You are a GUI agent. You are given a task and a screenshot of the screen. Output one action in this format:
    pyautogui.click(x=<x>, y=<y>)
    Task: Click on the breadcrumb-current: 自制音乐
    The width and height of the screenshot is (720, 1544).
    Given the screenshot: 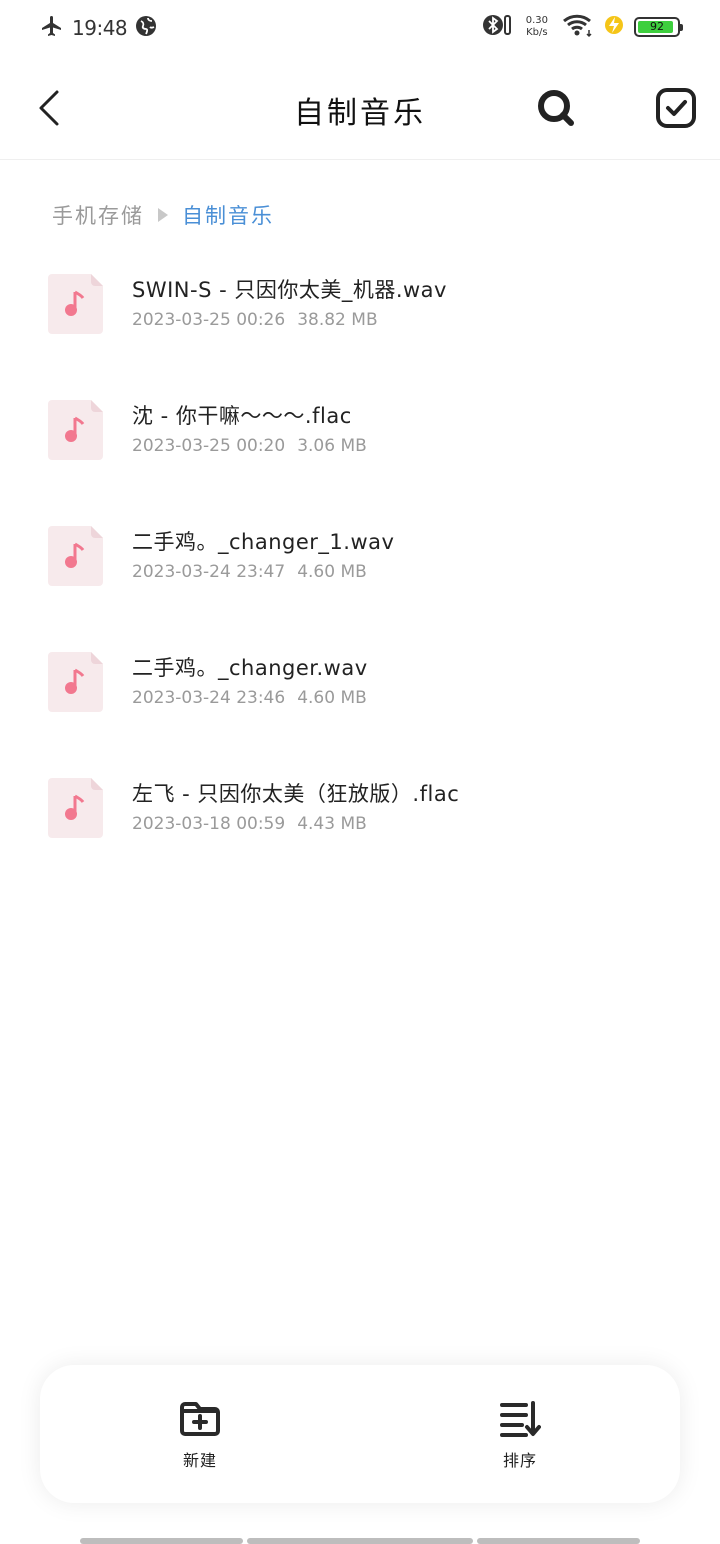 What is the action you would take?
    pyautogui.click(x=228, y=216)
    